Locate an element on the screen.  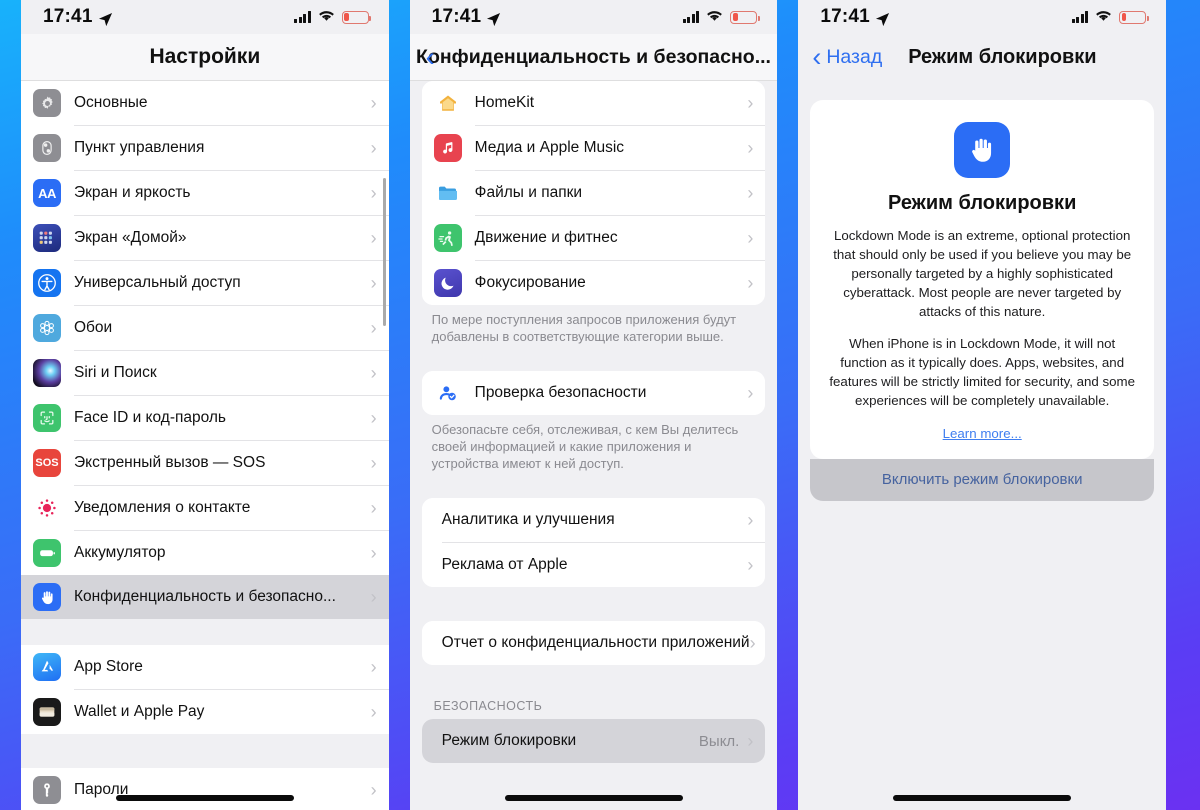
list-item-media-apple-music: Медиа и Apple Music › is located at coordinates (593, 148).